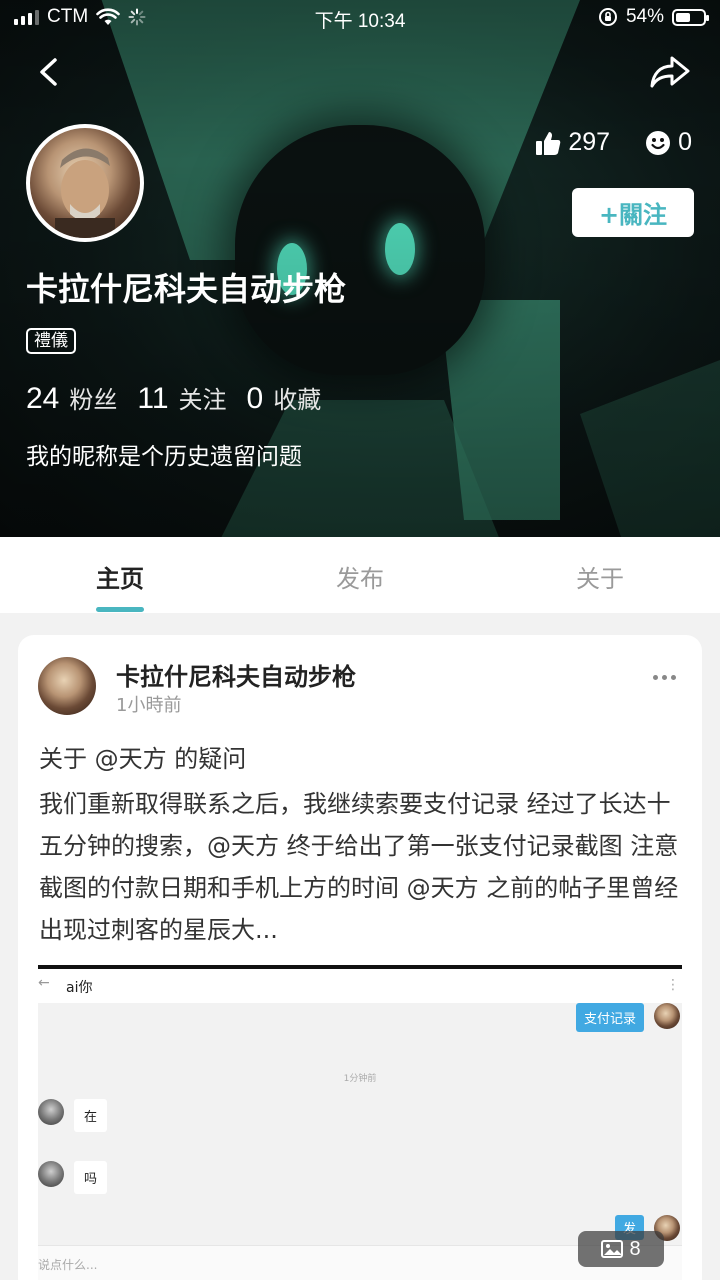  Describe the element at coordinates (609, 1017) in the screenshot. I see `screenshot-outgoing-message: 支付记录` at that location.